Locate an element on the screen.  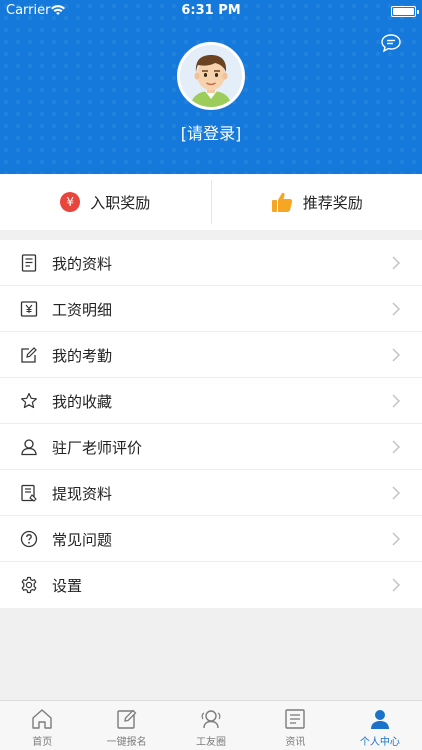
menu-item-favorites: 我的收藏 is located at coordinates (211, 401).